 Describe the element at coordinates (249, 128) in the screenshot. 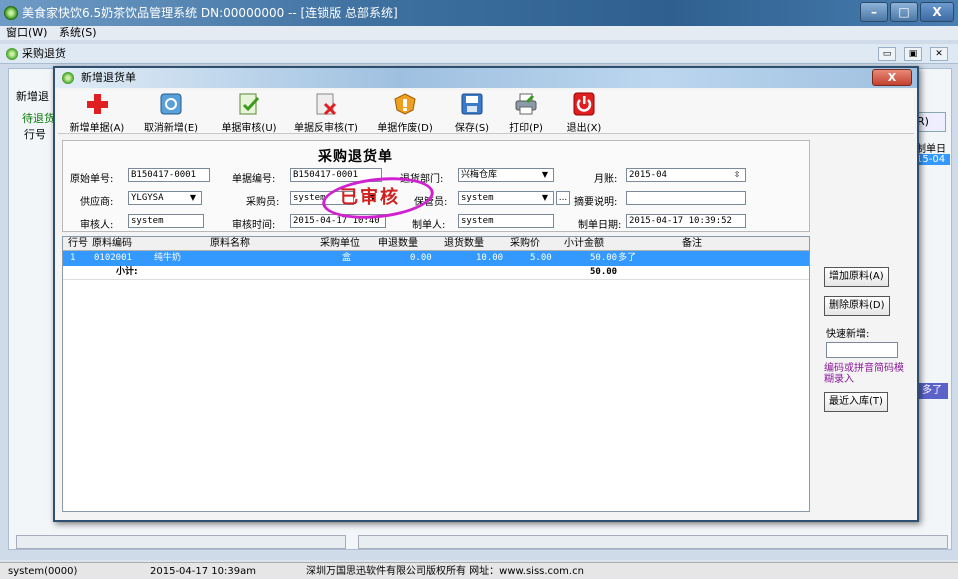

I see `audit-label: 单据审核(U)` at that location.